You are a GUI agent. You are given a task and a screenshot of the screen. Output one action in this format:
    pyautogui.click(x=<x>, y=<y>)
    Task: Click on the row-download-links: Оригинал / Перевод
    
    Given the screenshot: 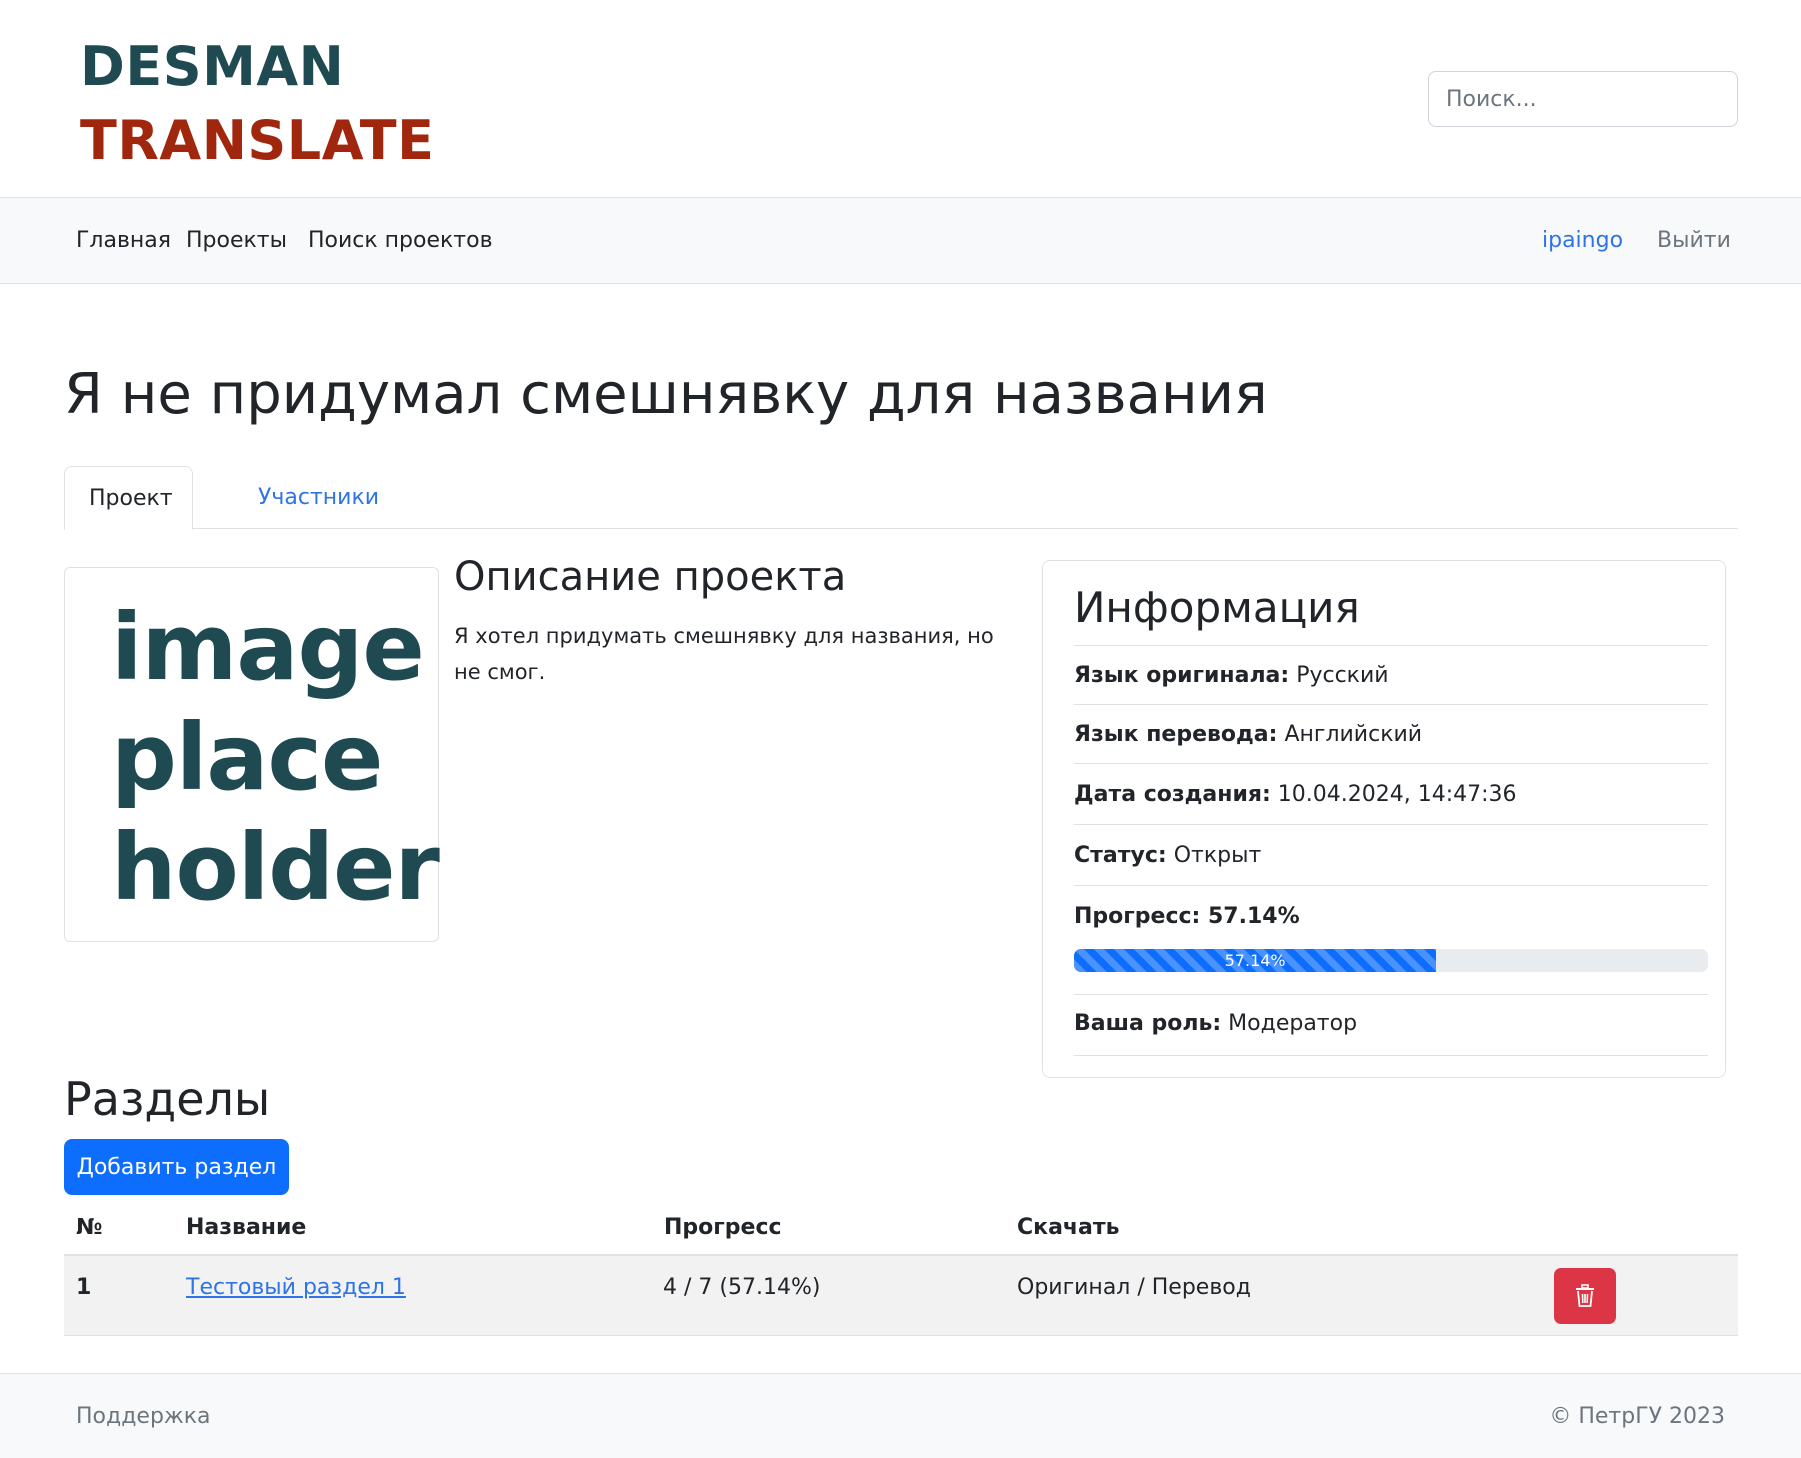 What is the action you would take?
    pyautogui.click(x=1134, y=1288)
    